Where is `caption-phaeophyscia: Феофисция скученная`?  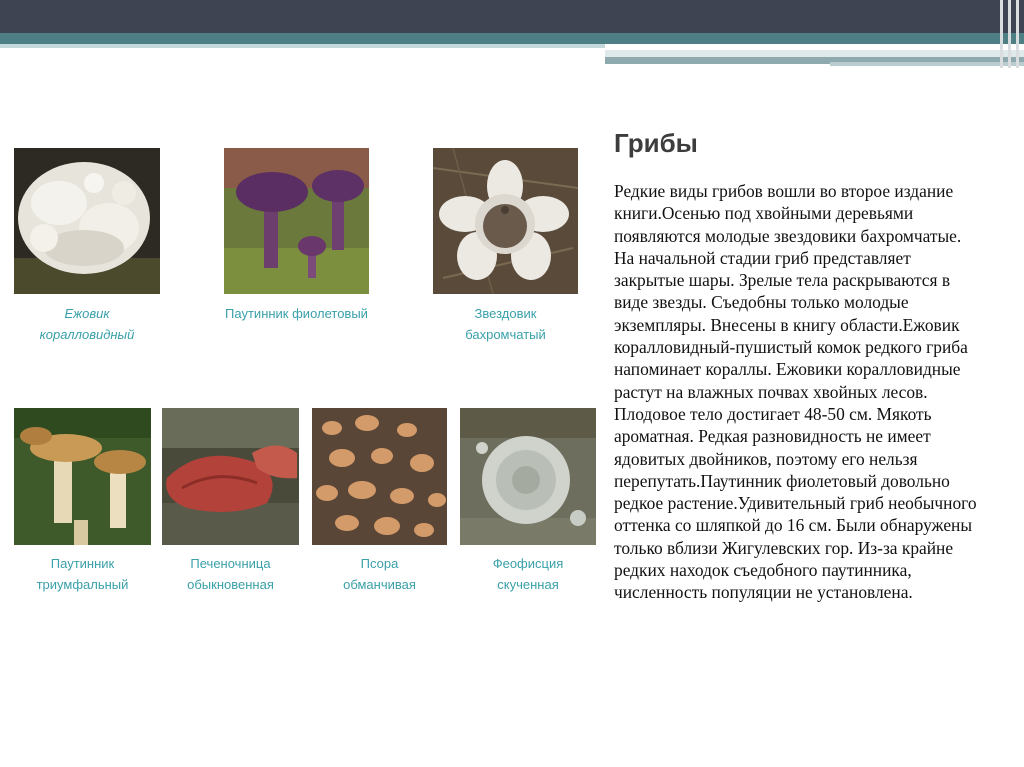 caption-phaeophyscia: Феофисция скученная is located at coordinates (528, 574).